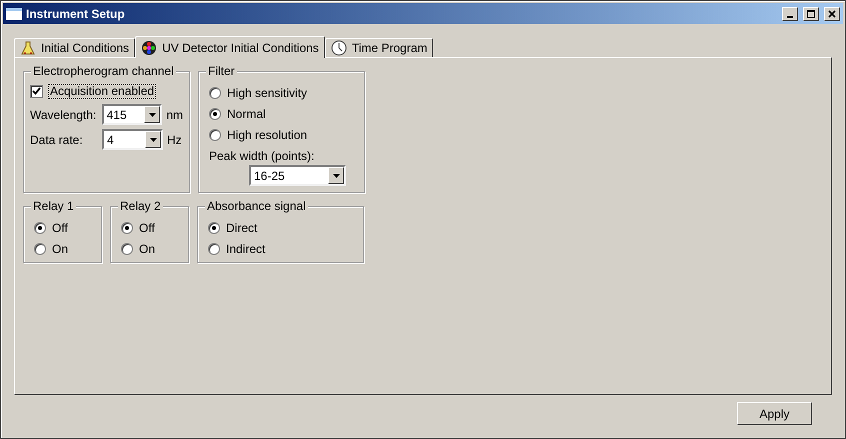 The image size is (846, 439). Describe the element at coordinates (379, 47) in the screenshot. I see `tab: Time Program` at that location.